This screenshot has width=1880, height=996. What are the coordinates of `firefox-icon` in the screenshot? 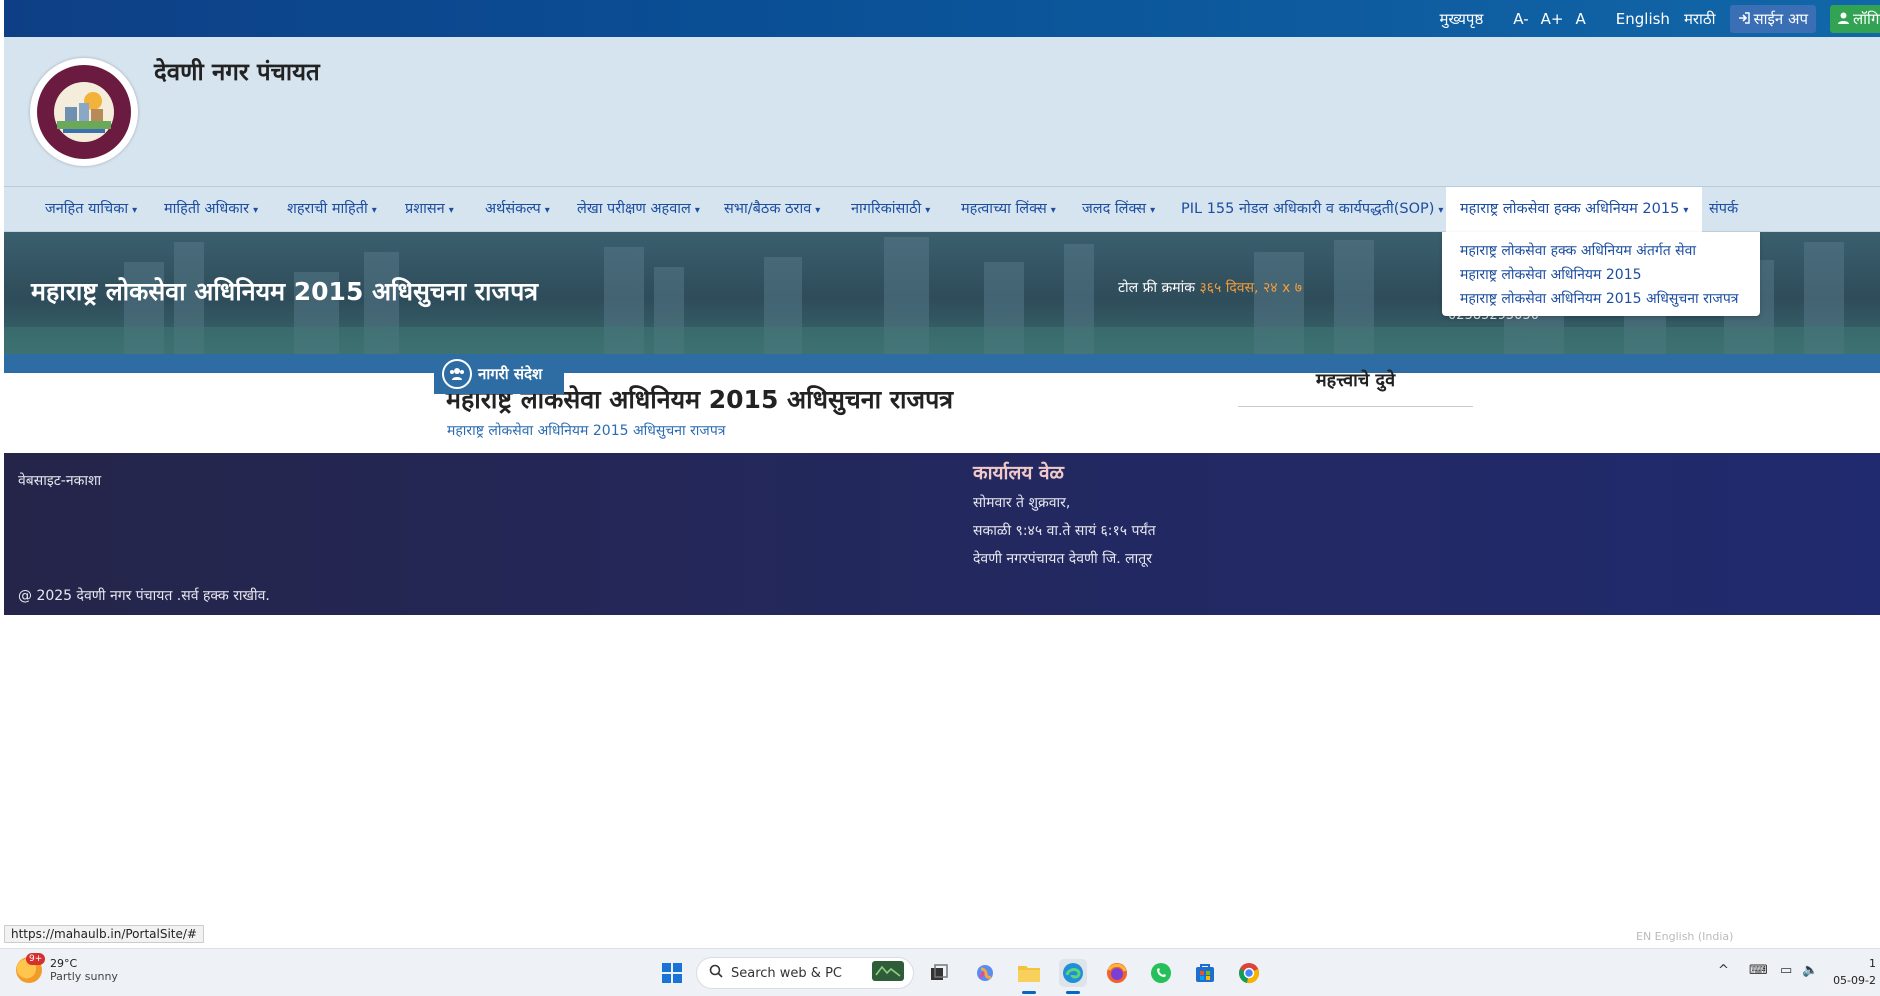 It's located at (1117, 973).